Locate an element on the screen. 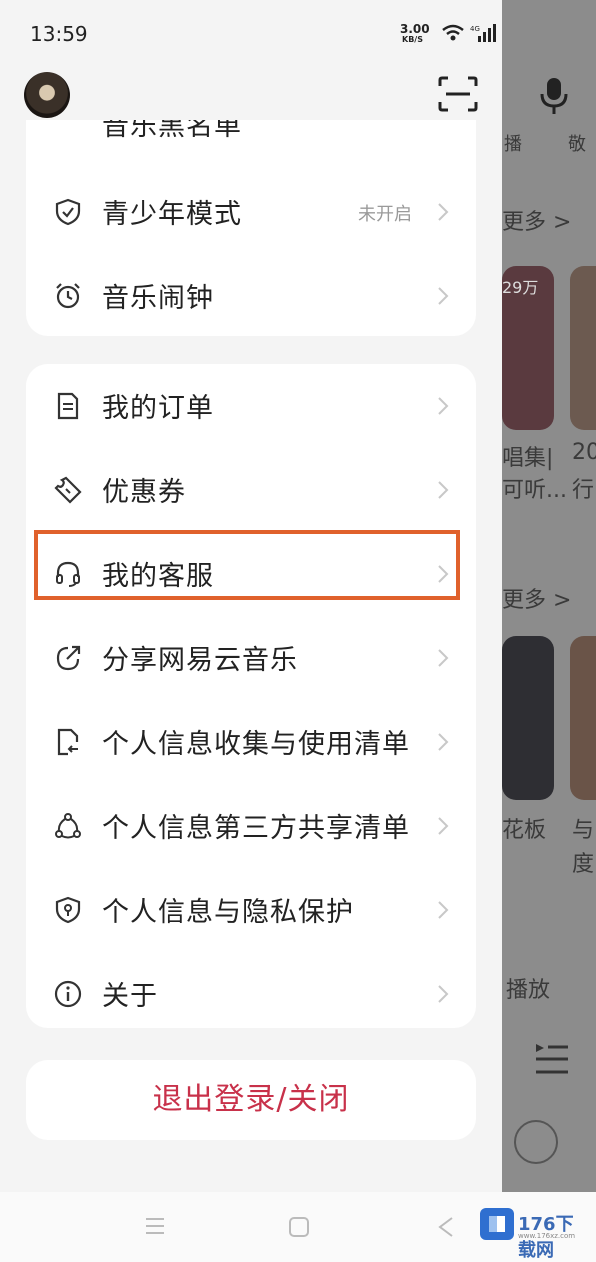 This screenshot has height=1262, width=596. menu-item-coupons: 优惠券 is located at coordinates (251, 490).